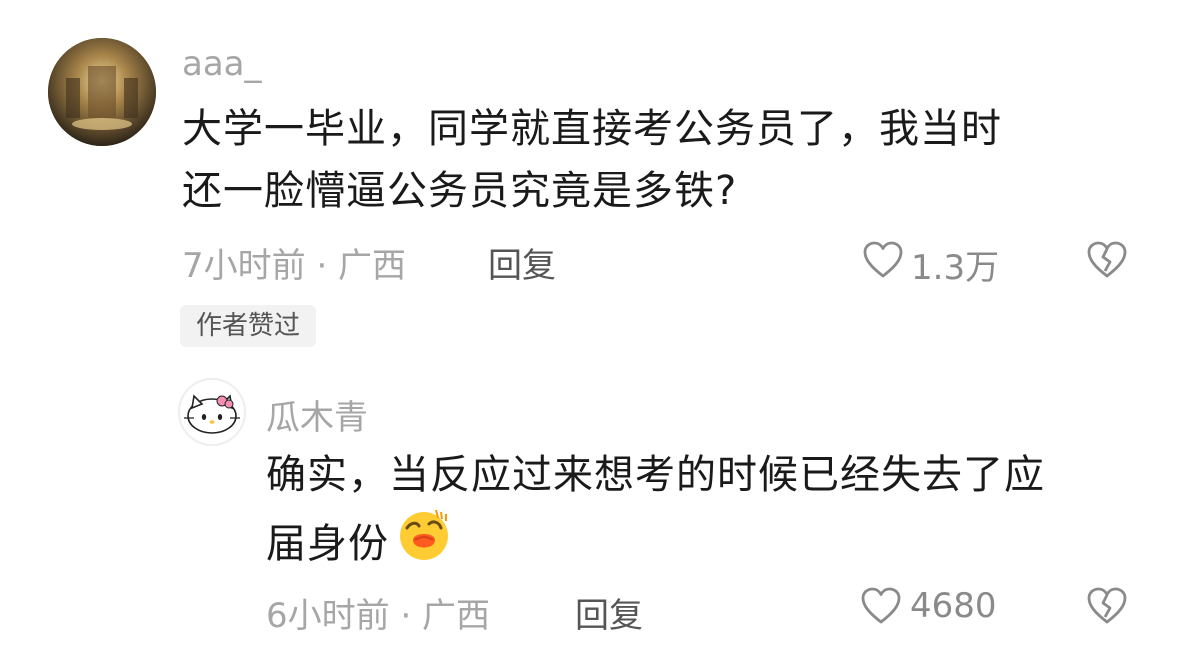 The image size is (1179, 654). What do you see at coordinates (248, 326) in the screenshot?
I see `author-liked-badge: 作者赞过` at bounding box center [248, 326].